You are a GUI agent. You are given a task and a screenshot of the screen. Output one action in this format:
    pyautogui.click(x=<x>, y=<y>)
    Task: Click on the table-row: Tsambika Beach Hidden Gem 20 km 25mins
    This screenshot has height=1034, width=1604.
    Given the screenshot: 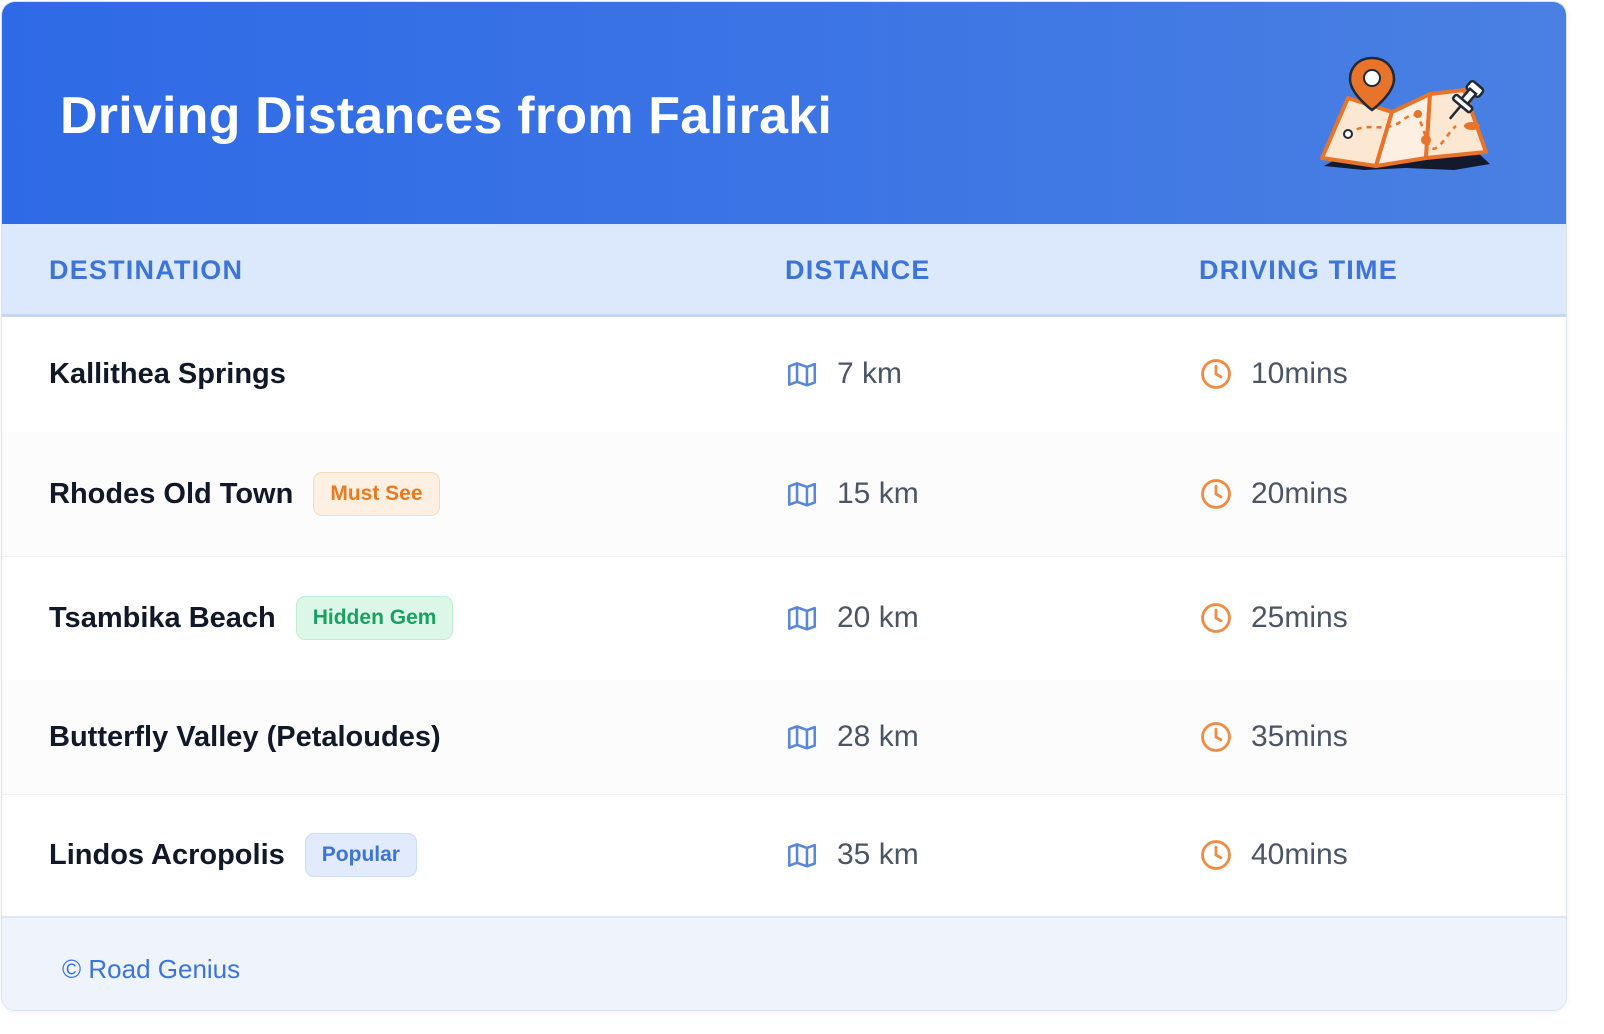 What is the action you would take?
    pyautogui.click(x=784, y=618)
    